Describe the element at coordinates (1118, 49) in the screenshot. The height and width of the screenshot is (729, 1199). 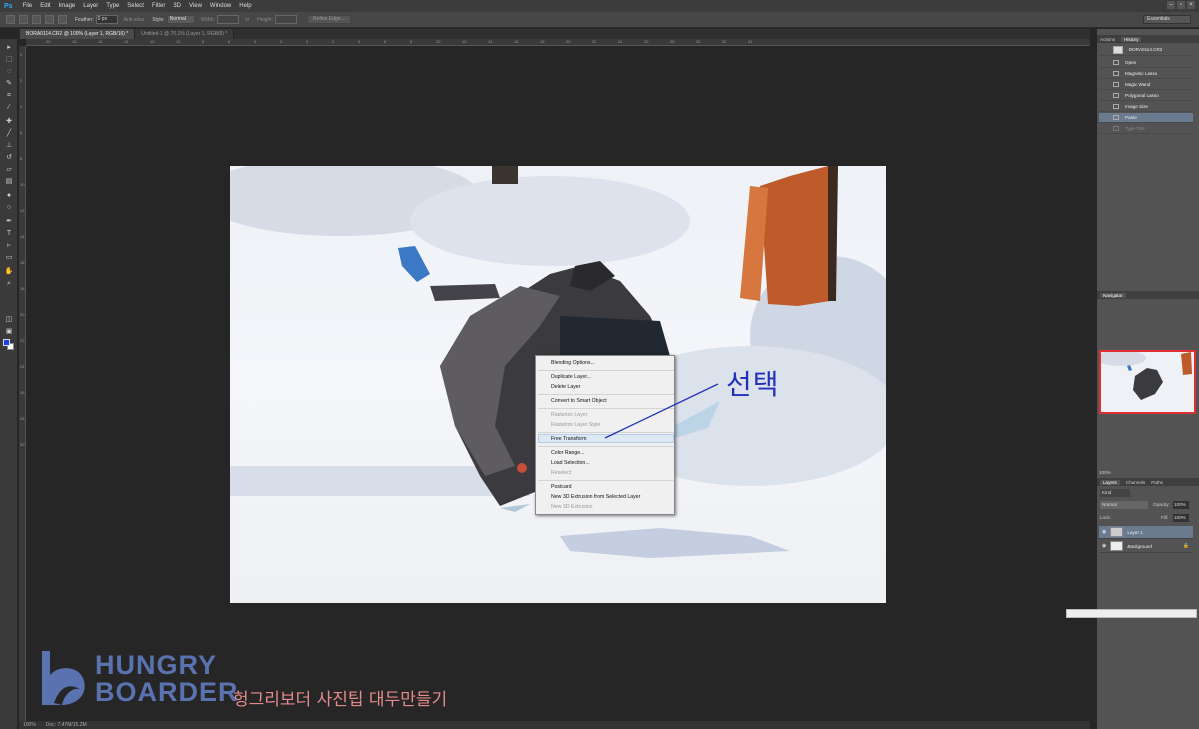
I see `snapshot-thumbnail` at that location.